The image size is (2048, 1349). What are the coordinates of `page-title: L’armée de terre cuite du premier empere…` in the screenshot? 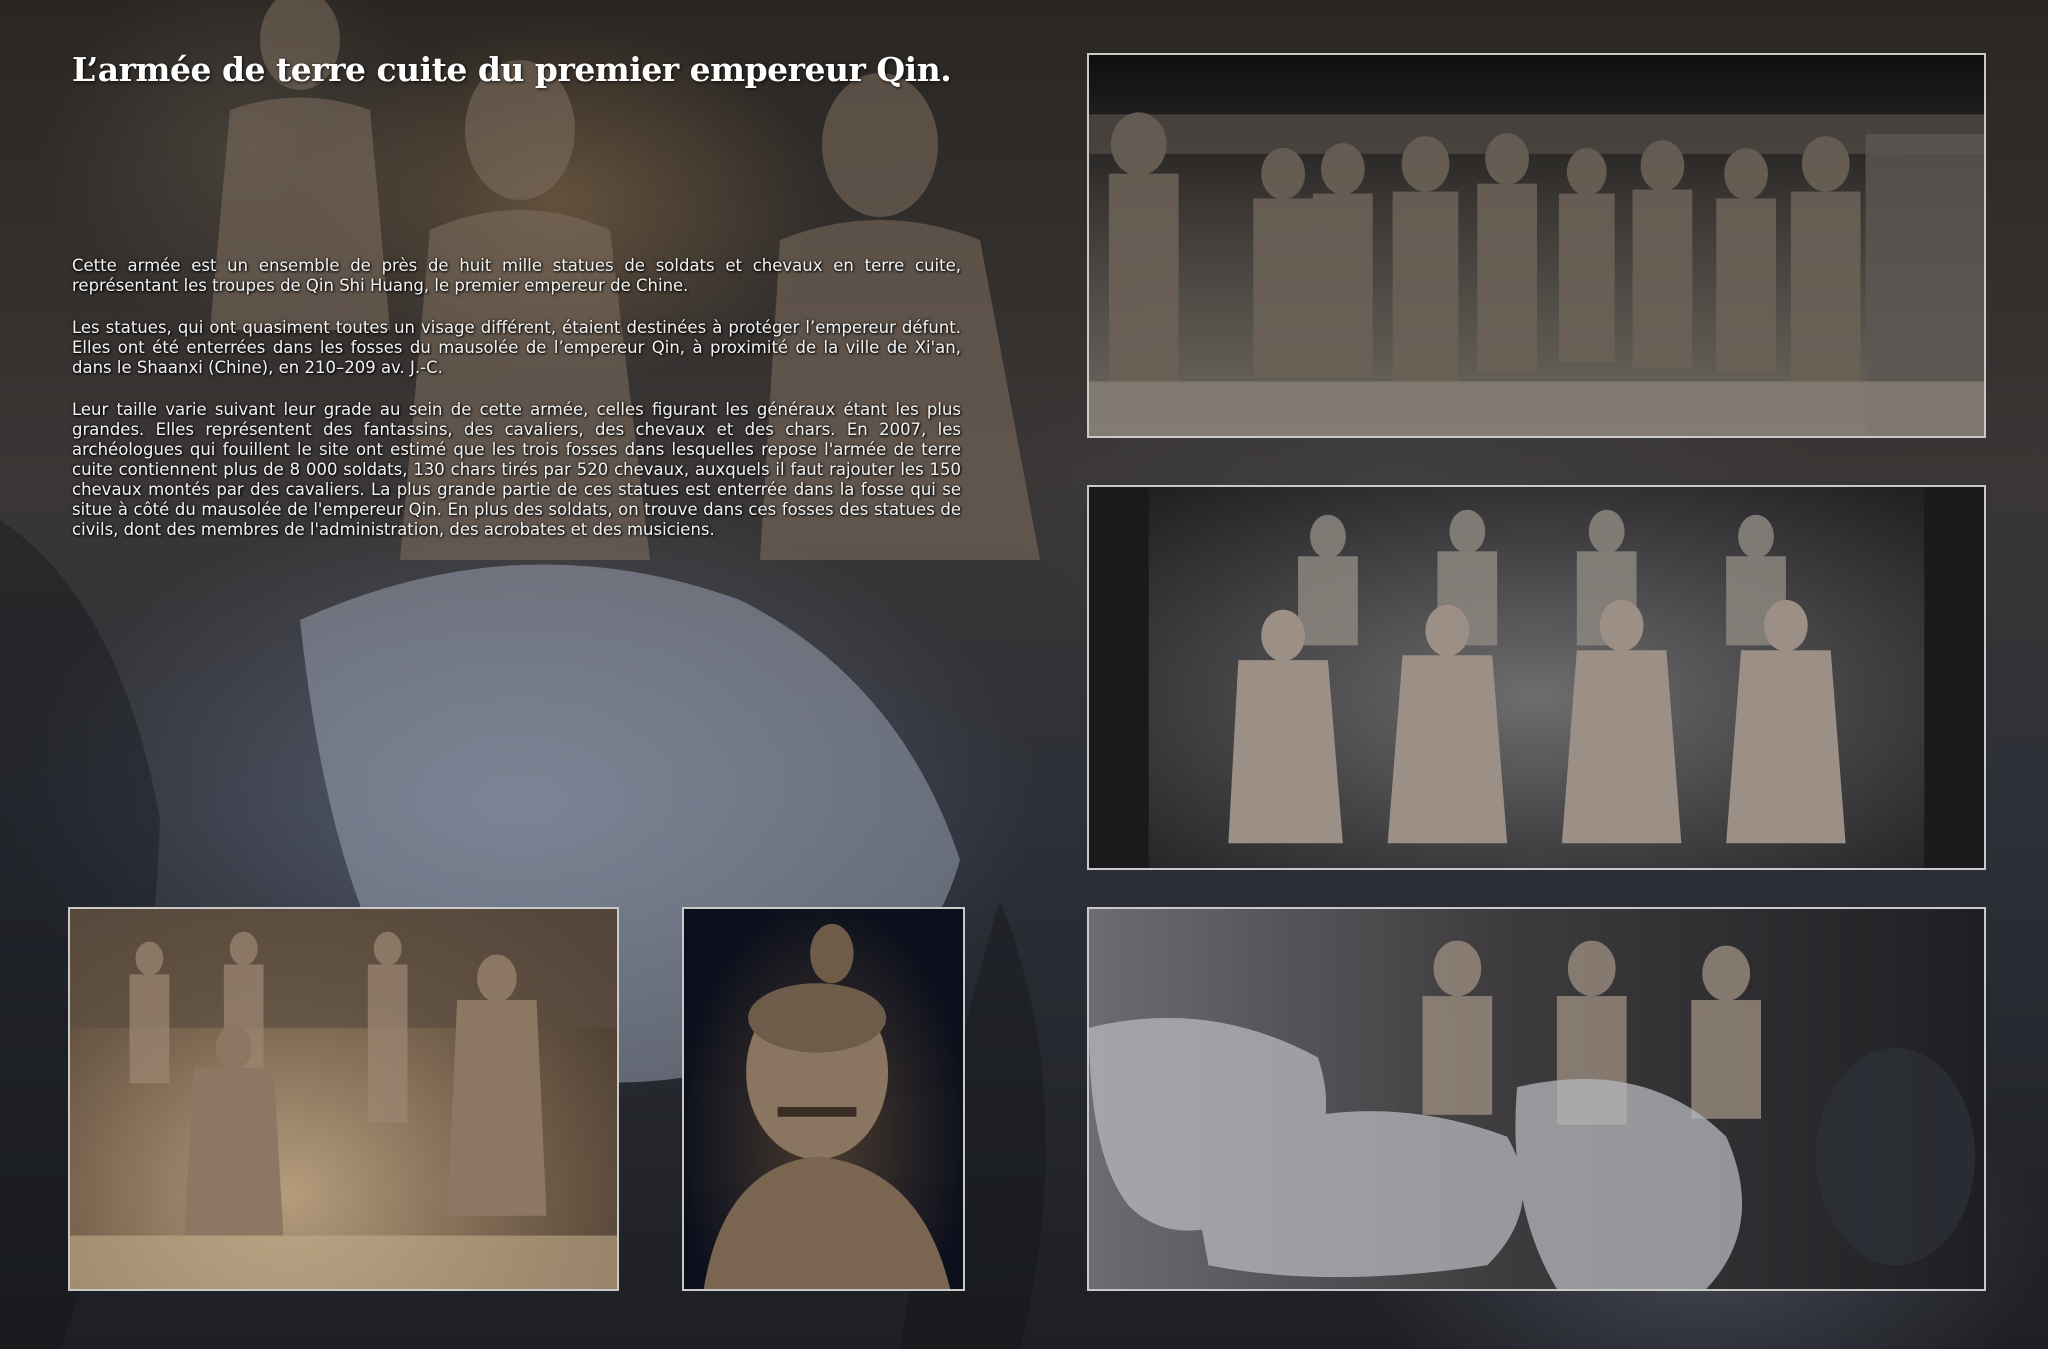 It's located at (512, 69).